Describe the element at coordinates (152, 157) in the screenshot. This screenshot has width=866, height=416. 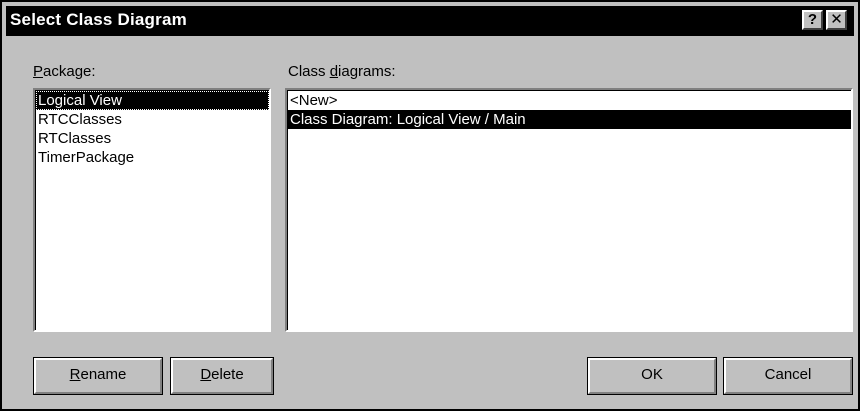
I see `package-item-timerpackage: TimerPackage` at that location.